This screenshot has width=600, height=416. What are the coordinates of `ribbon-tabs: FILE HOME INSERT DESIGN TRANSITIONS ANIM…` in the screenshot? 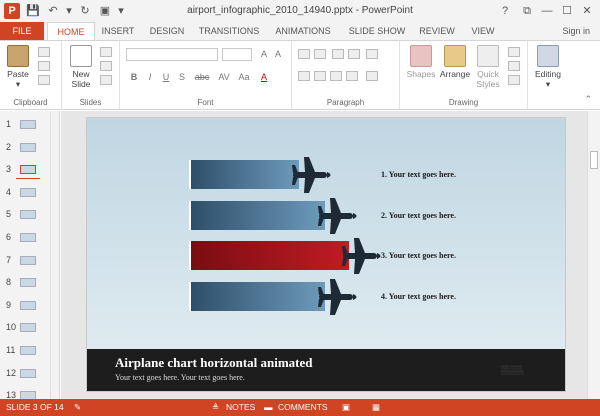 It's located at (300, 31).